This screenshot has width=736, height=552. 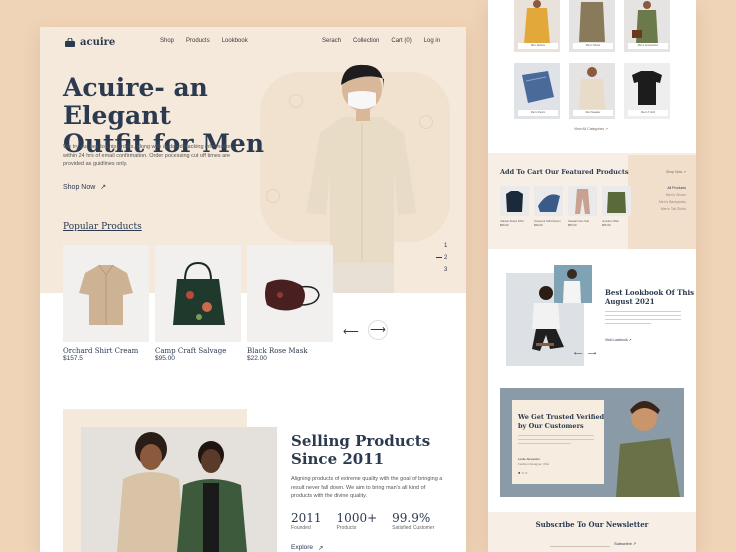 I want to click on selling-title: Selling Products Since 2011, so click(x=360, y=450).